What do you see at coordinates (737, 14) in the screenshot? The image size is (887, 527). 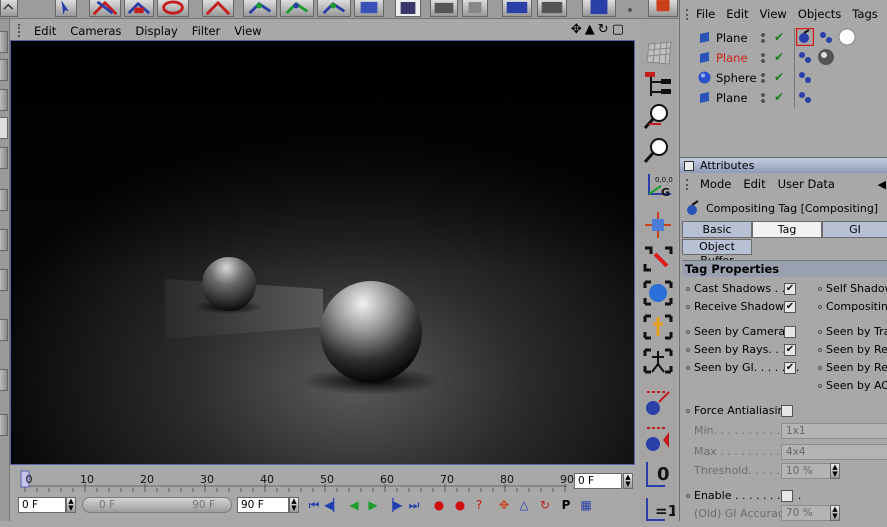 I see `om-menu-edit: Edit` at bounding box center [737, 14].